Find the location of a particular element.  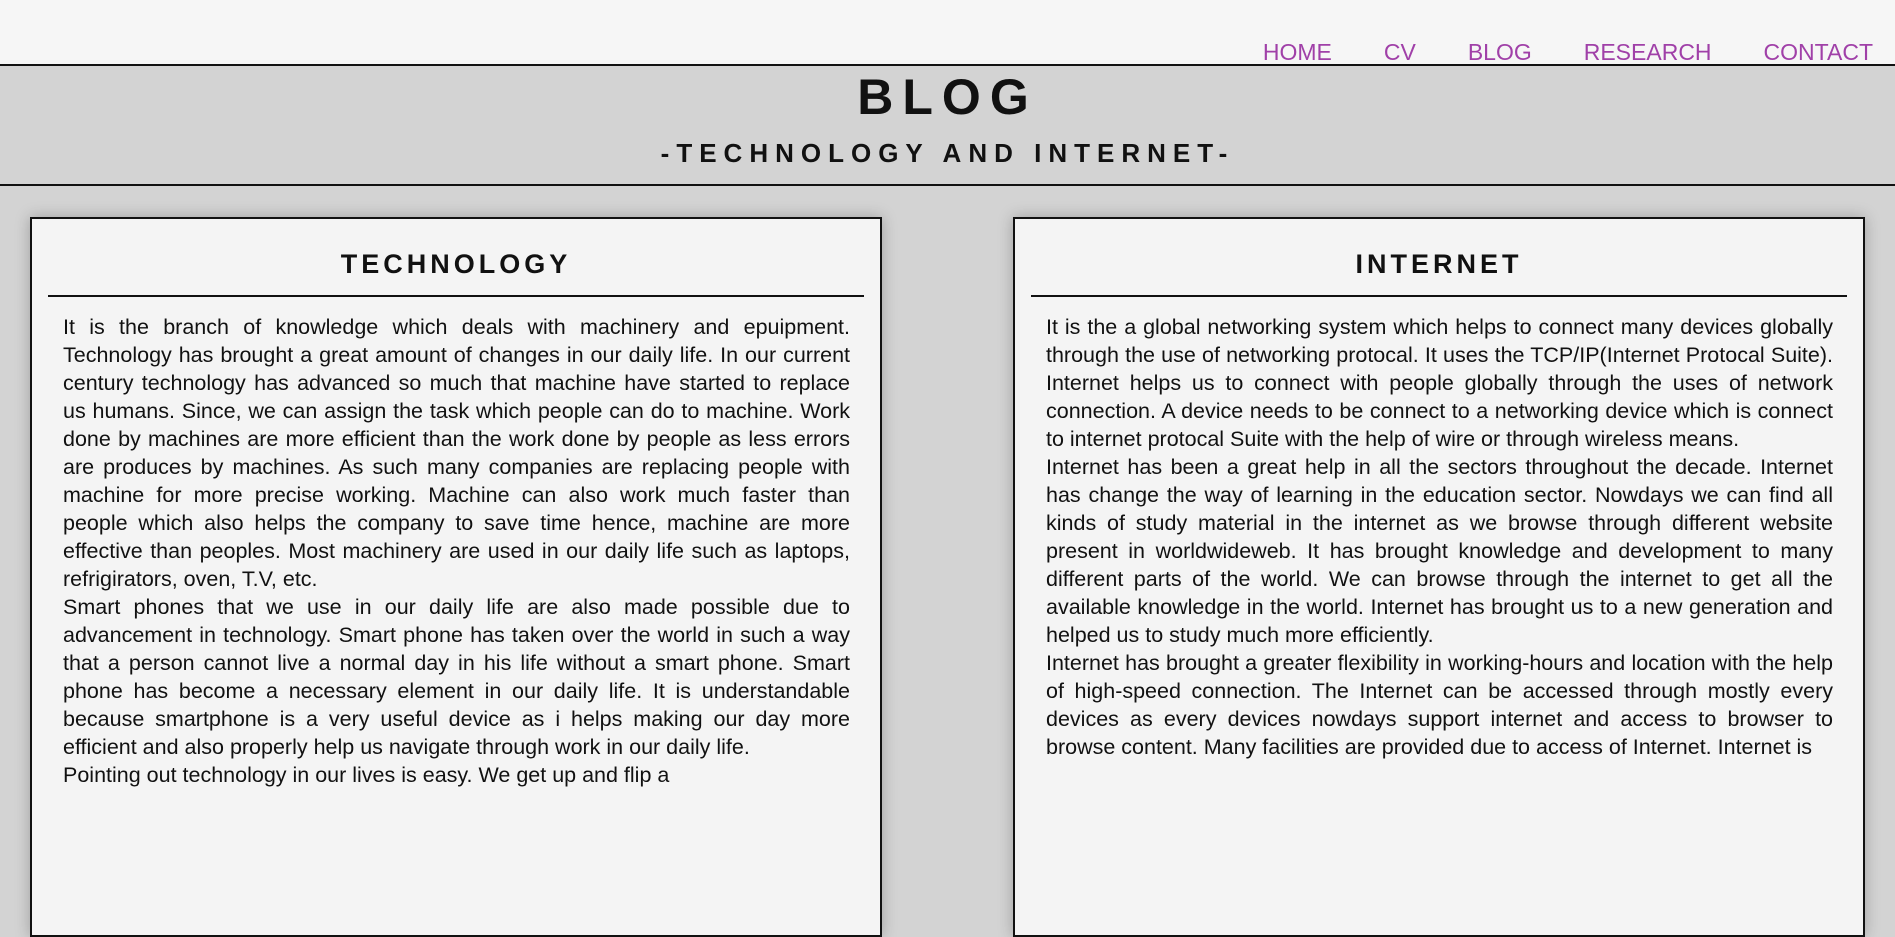

nav-link-cv: CV is located at coordinates (1400, 52).